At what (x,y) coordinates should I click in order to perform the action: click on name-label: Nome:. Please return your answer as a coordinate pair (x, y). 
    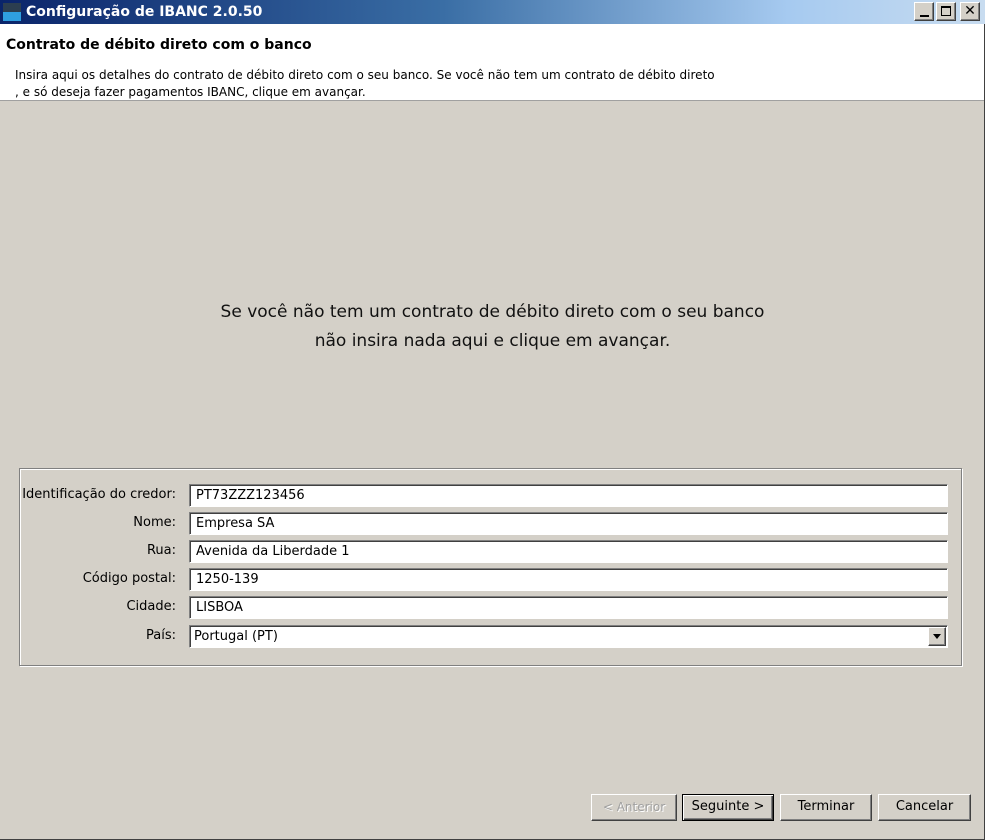
    Looking at the image, I should click on (154, 522).